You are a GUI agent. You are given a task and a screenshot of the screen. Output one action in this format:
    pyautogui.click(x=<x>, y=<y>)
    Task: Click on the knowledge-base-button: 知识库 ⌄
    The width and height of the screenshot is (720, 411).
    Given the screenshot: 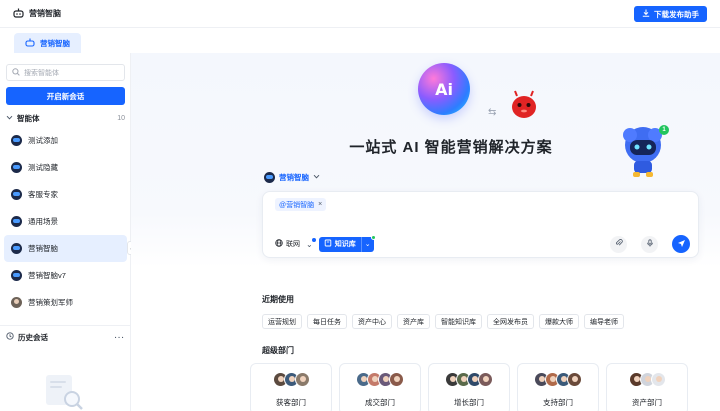 What is the action you would take?
    pyautogui.click(x=347, y=243)
    